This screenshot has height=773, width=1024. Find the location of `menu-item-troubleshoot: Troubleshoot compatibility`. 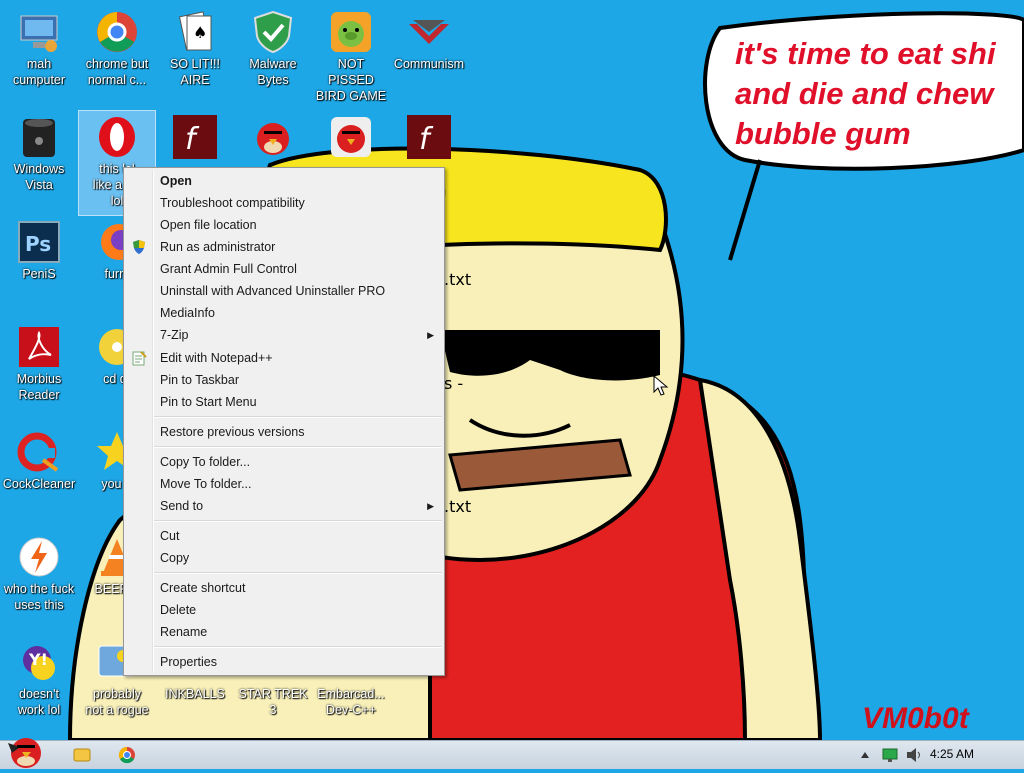

menu-item-troubleshoot: Troubleshoot compatibility is located at coordinates (284, 203).